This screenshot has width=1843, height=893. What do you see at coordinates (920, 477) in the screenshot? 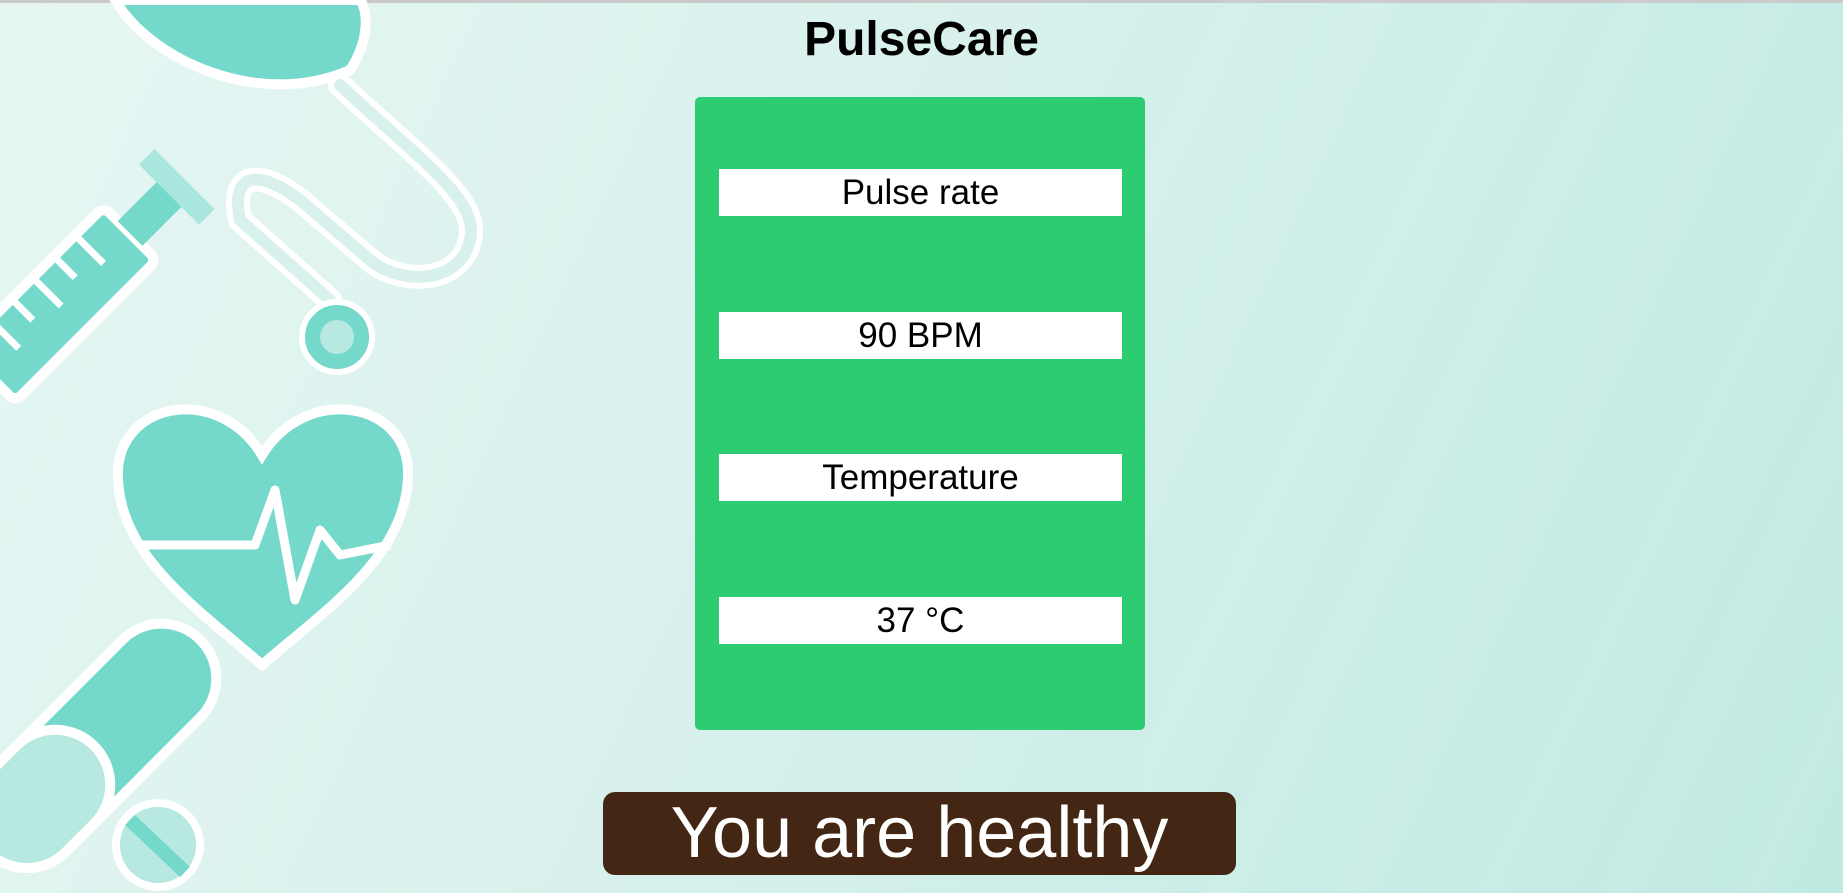
I see `temperature-label: Temperature` at bounding box center [920, 477].